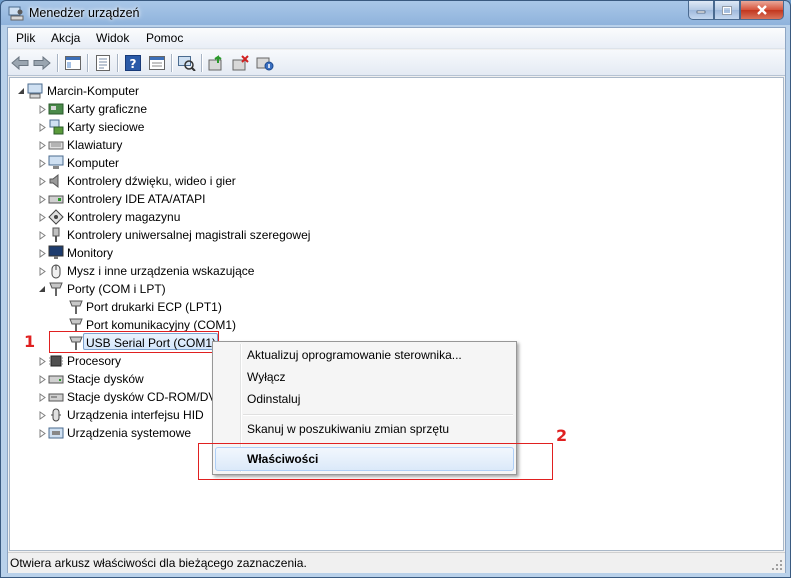 Image resolution: width=791 pixels, height=578 pixels. I want to click on display-adapter-icon, so click(56, 109).